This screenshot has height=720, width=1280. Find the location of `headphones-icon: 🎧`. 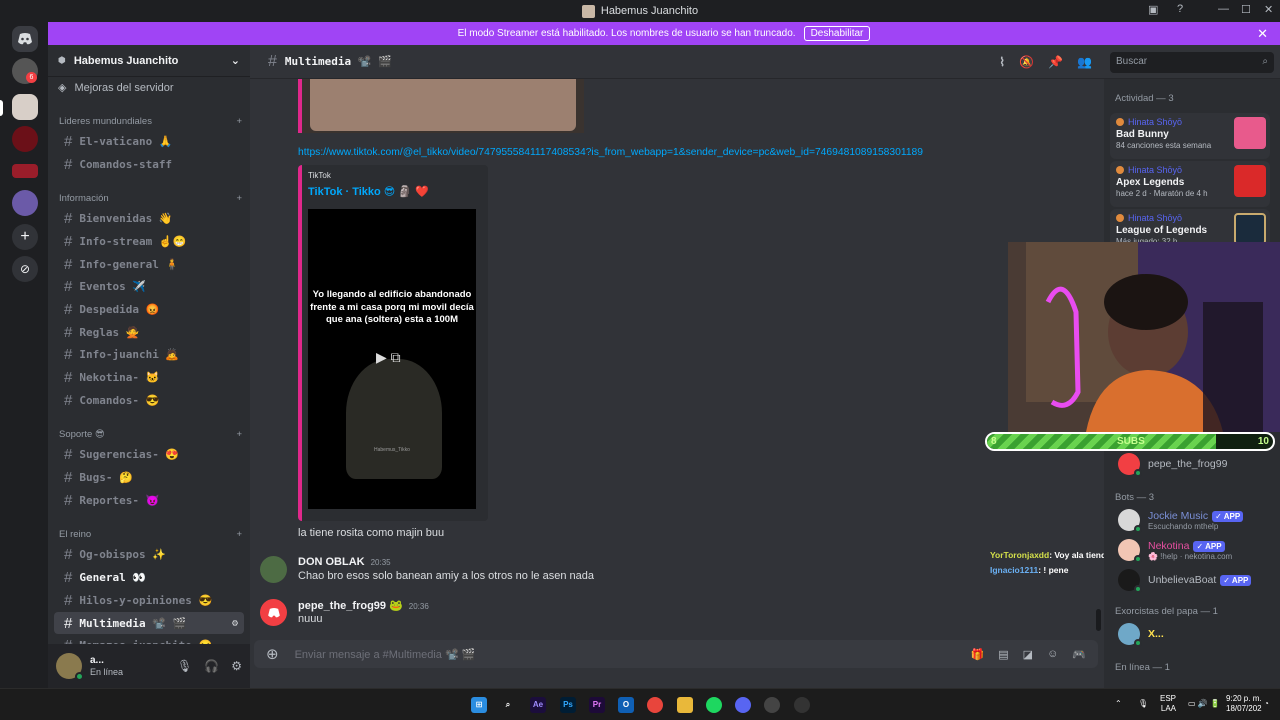

headphones-icon: 🎧 is located at coordinates (211, 666).